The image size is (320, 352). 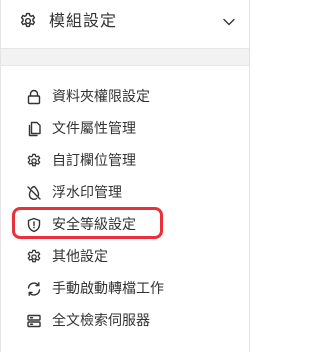 I want to click on menu-item-security-levels: 安全等級設定, so click(x=125, y=224).